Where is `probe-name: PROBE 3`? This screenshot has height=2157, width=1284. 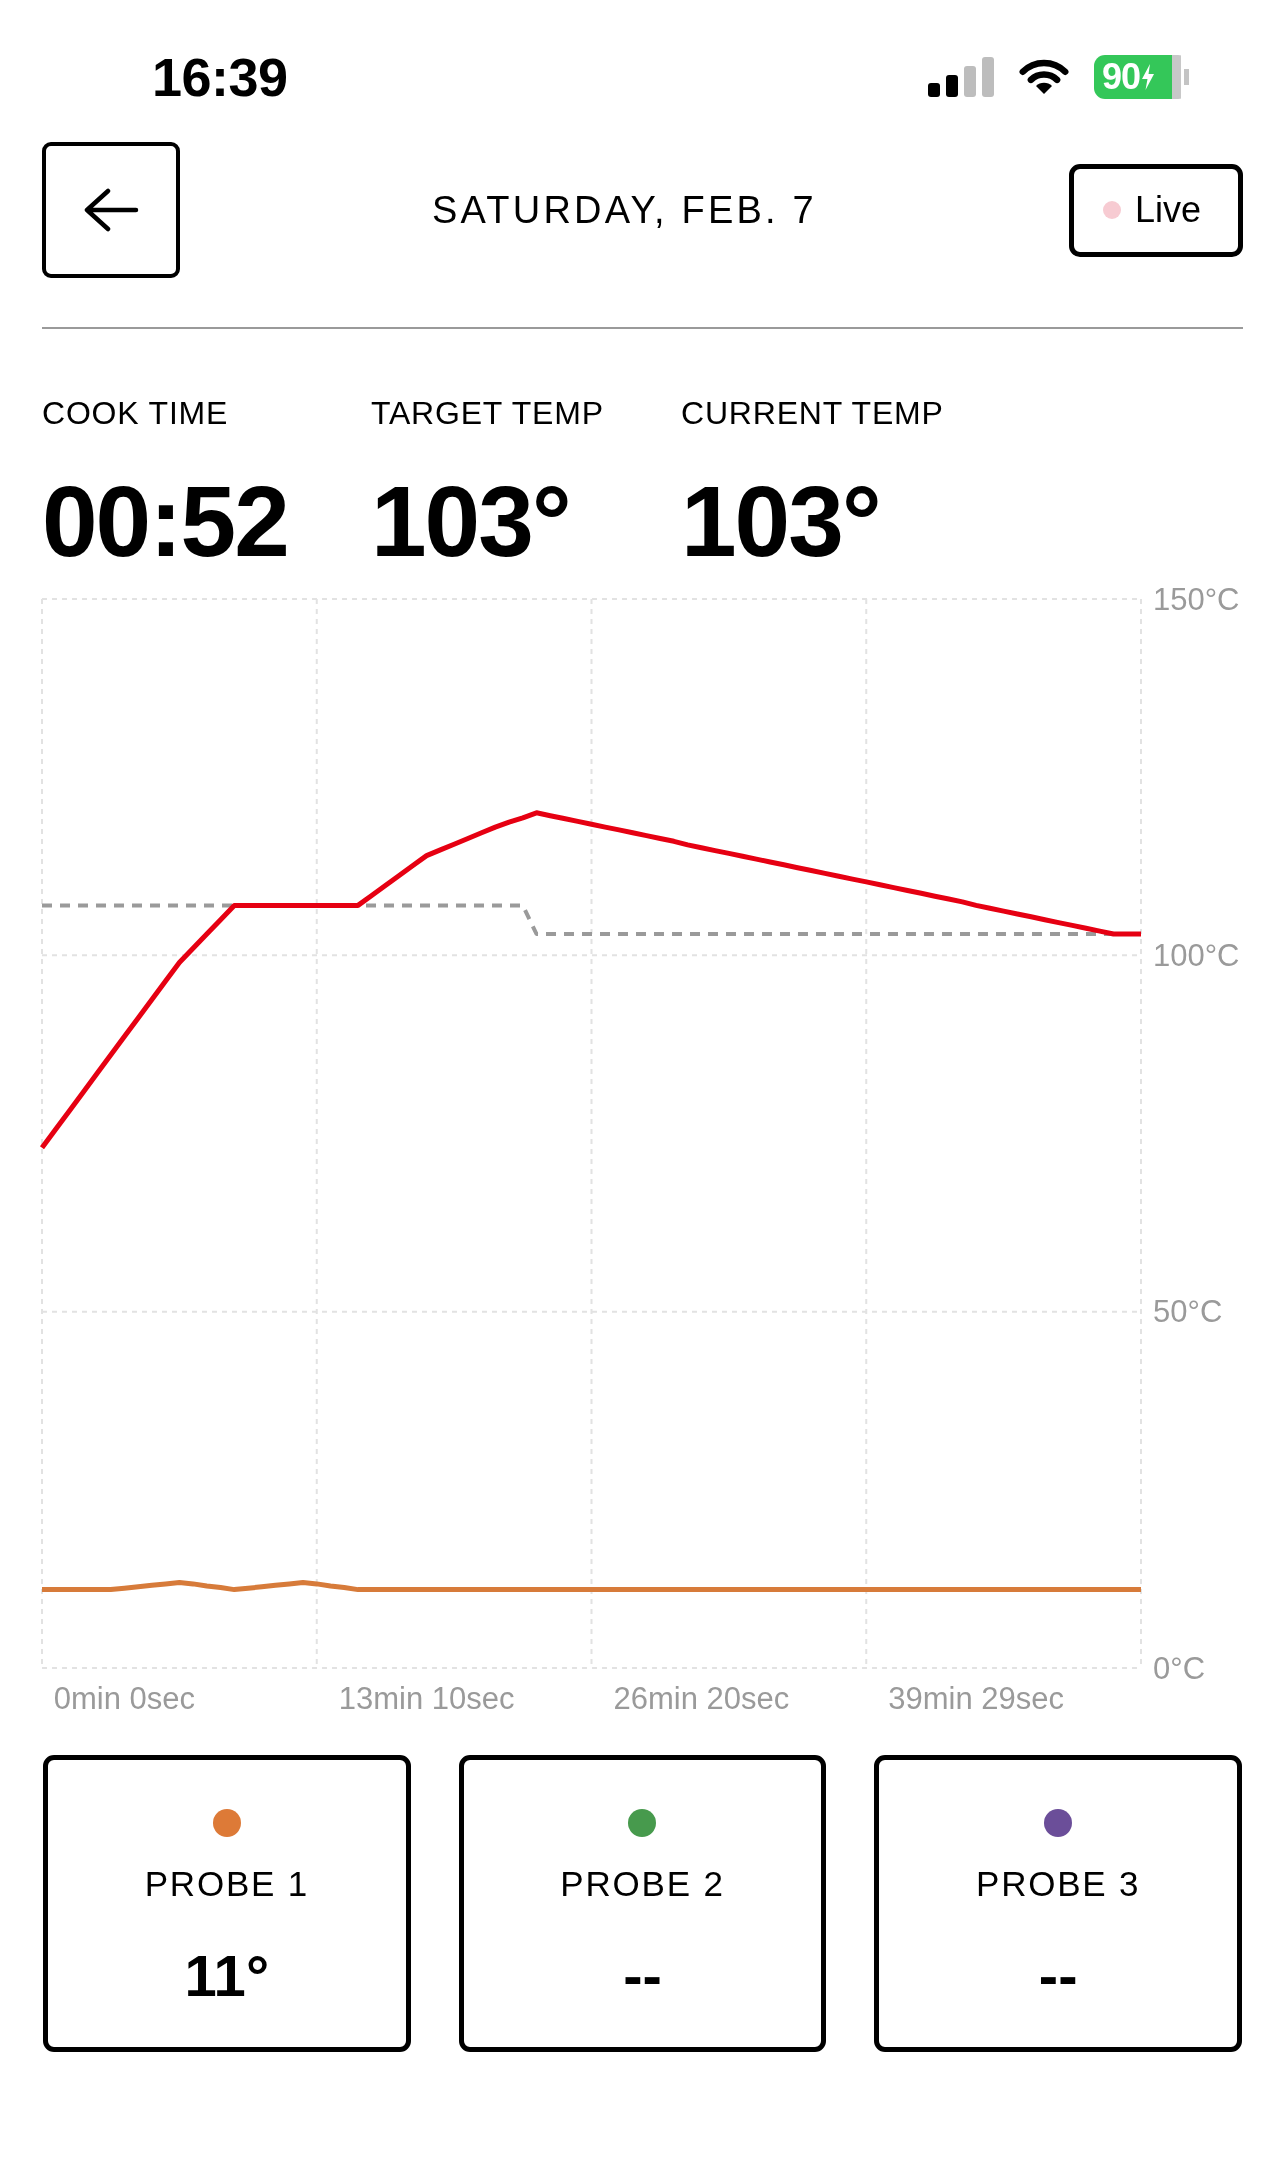 probe-name: PROBE 3 is located at coordinates (1058, 1884).